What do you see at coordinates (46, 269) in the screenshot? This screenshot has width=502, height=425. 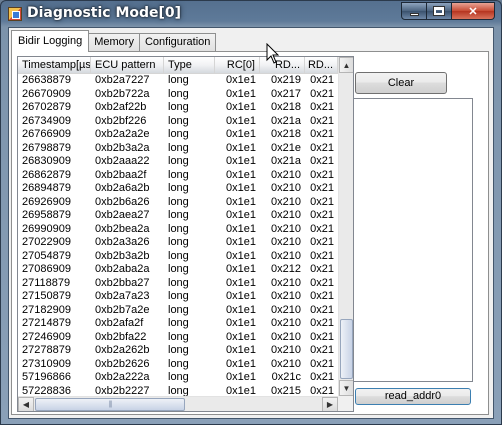 I see `cell-timestamp: 27086909` at bounding box center [46, 269].